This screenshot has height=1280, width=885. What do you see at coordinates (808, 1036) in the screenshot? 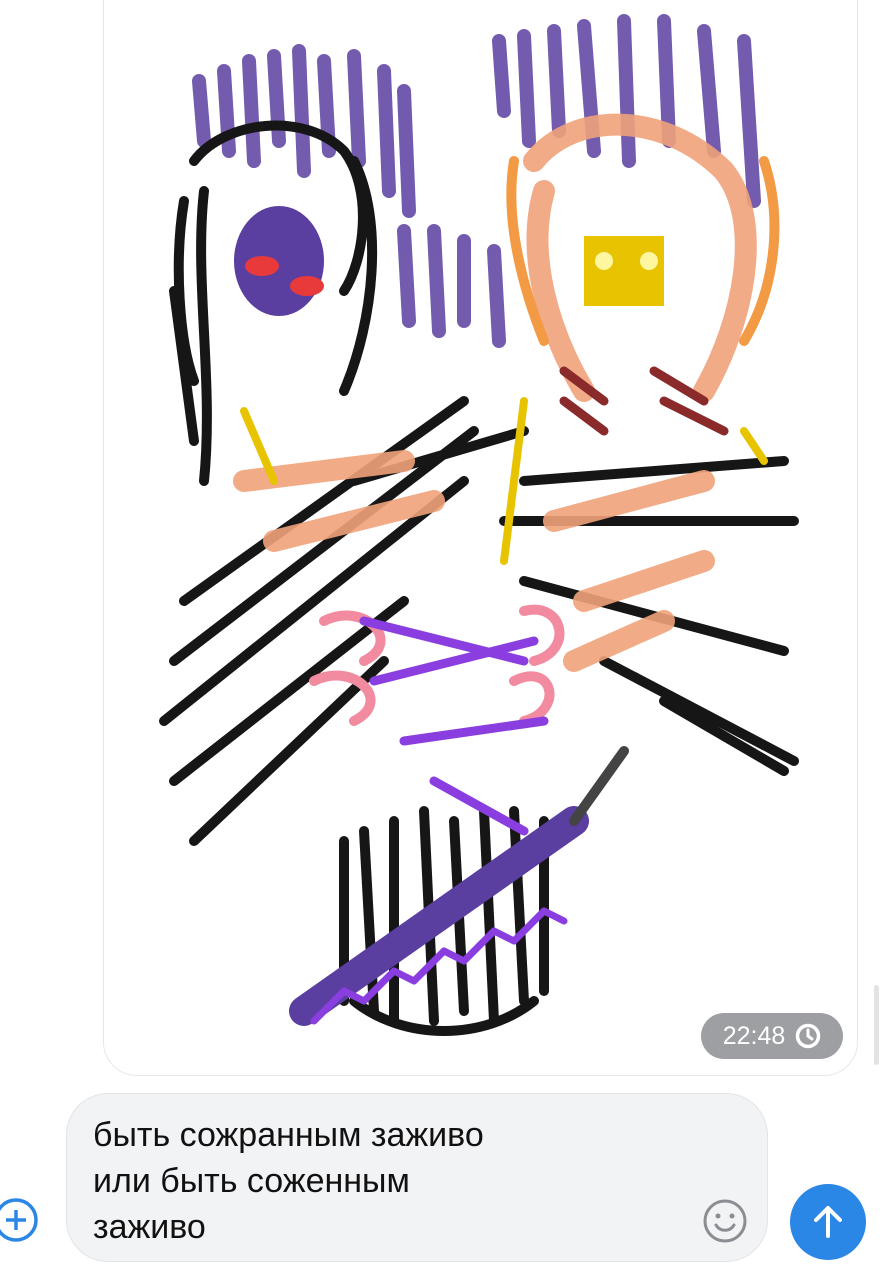
I see `clock-icon` at bounding box center [808, 1036].